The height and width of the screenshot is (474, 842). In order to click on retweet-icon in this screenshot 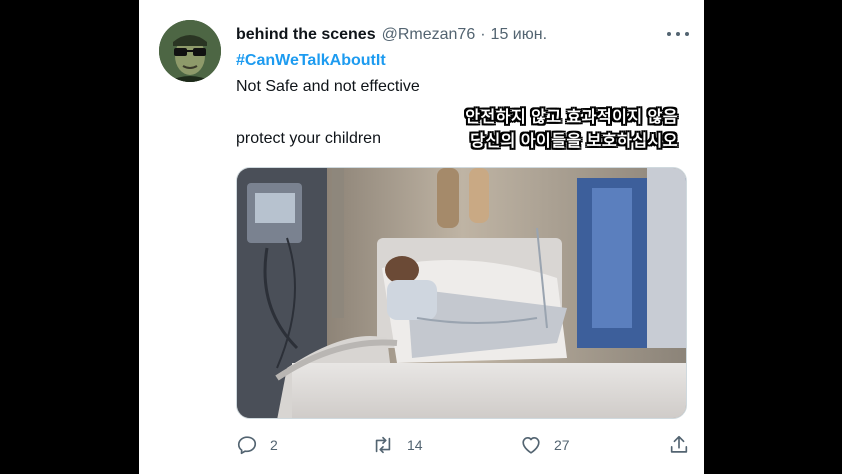, I will do `click(383, 445)`.